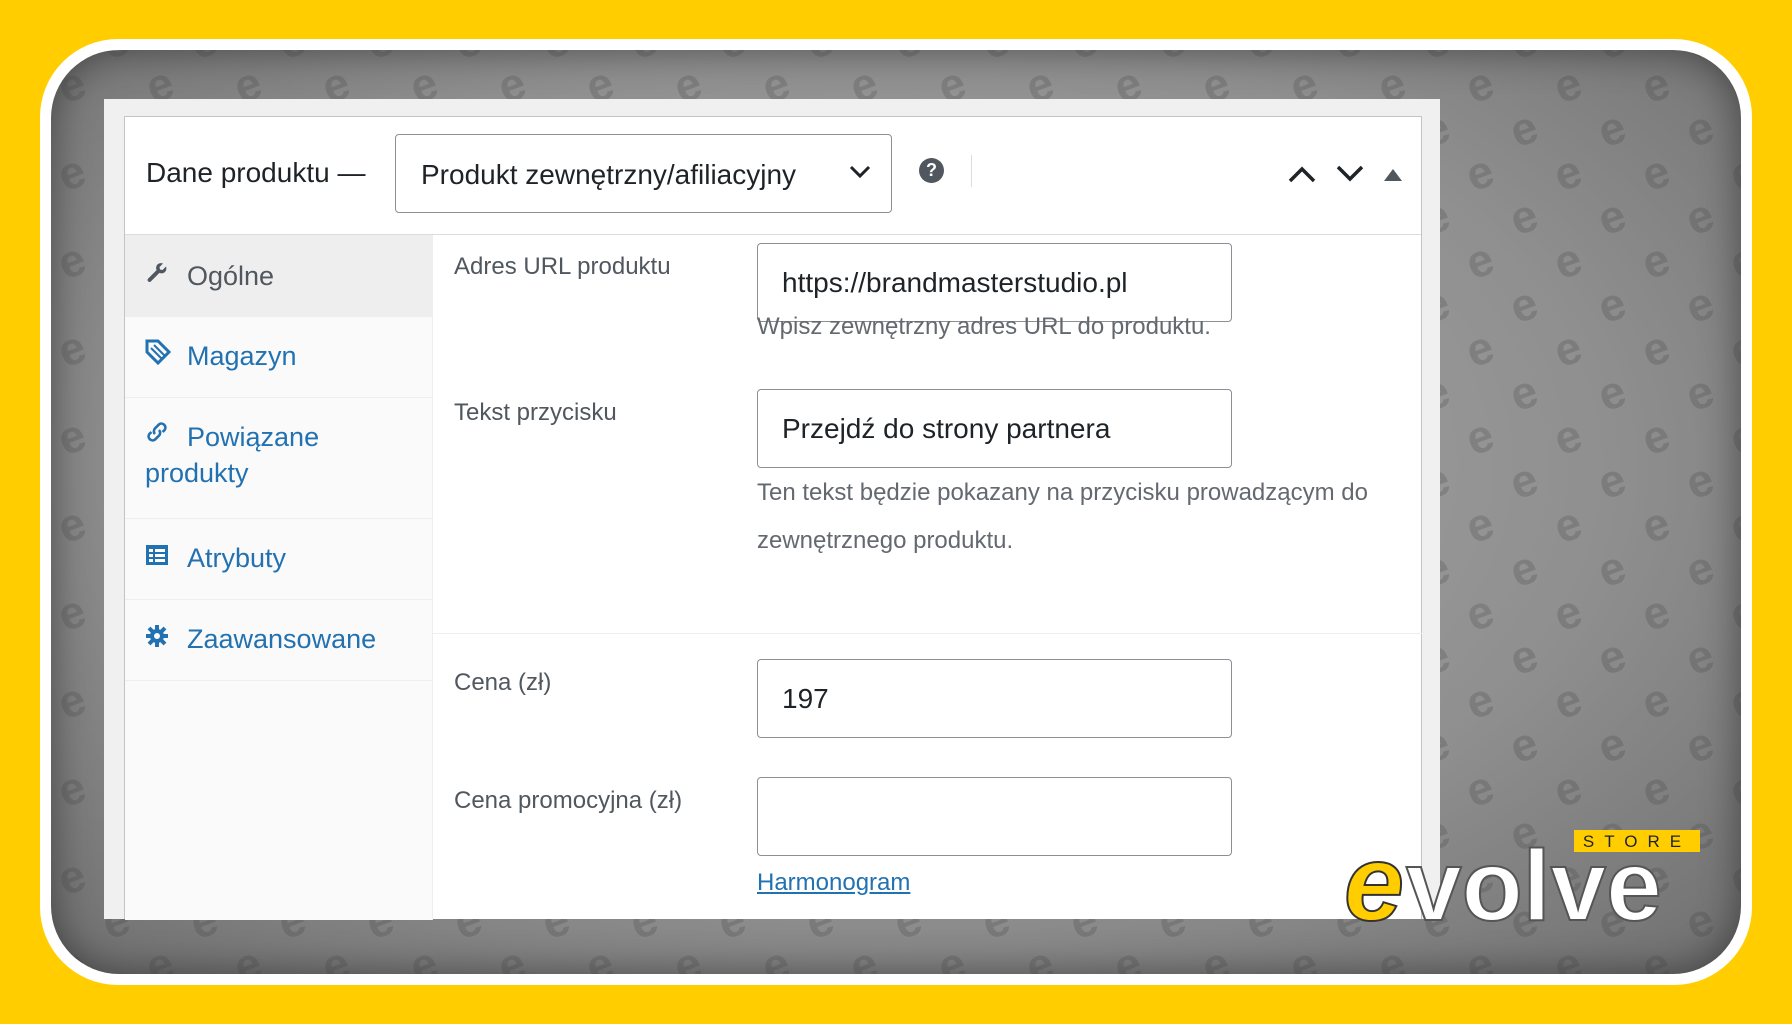 Image resolution: width=1792 pixels, height=1024 pixels. I want to click on product-type-select: Produkt zewnętrzny/afiliacyjny, so click(643, 173).